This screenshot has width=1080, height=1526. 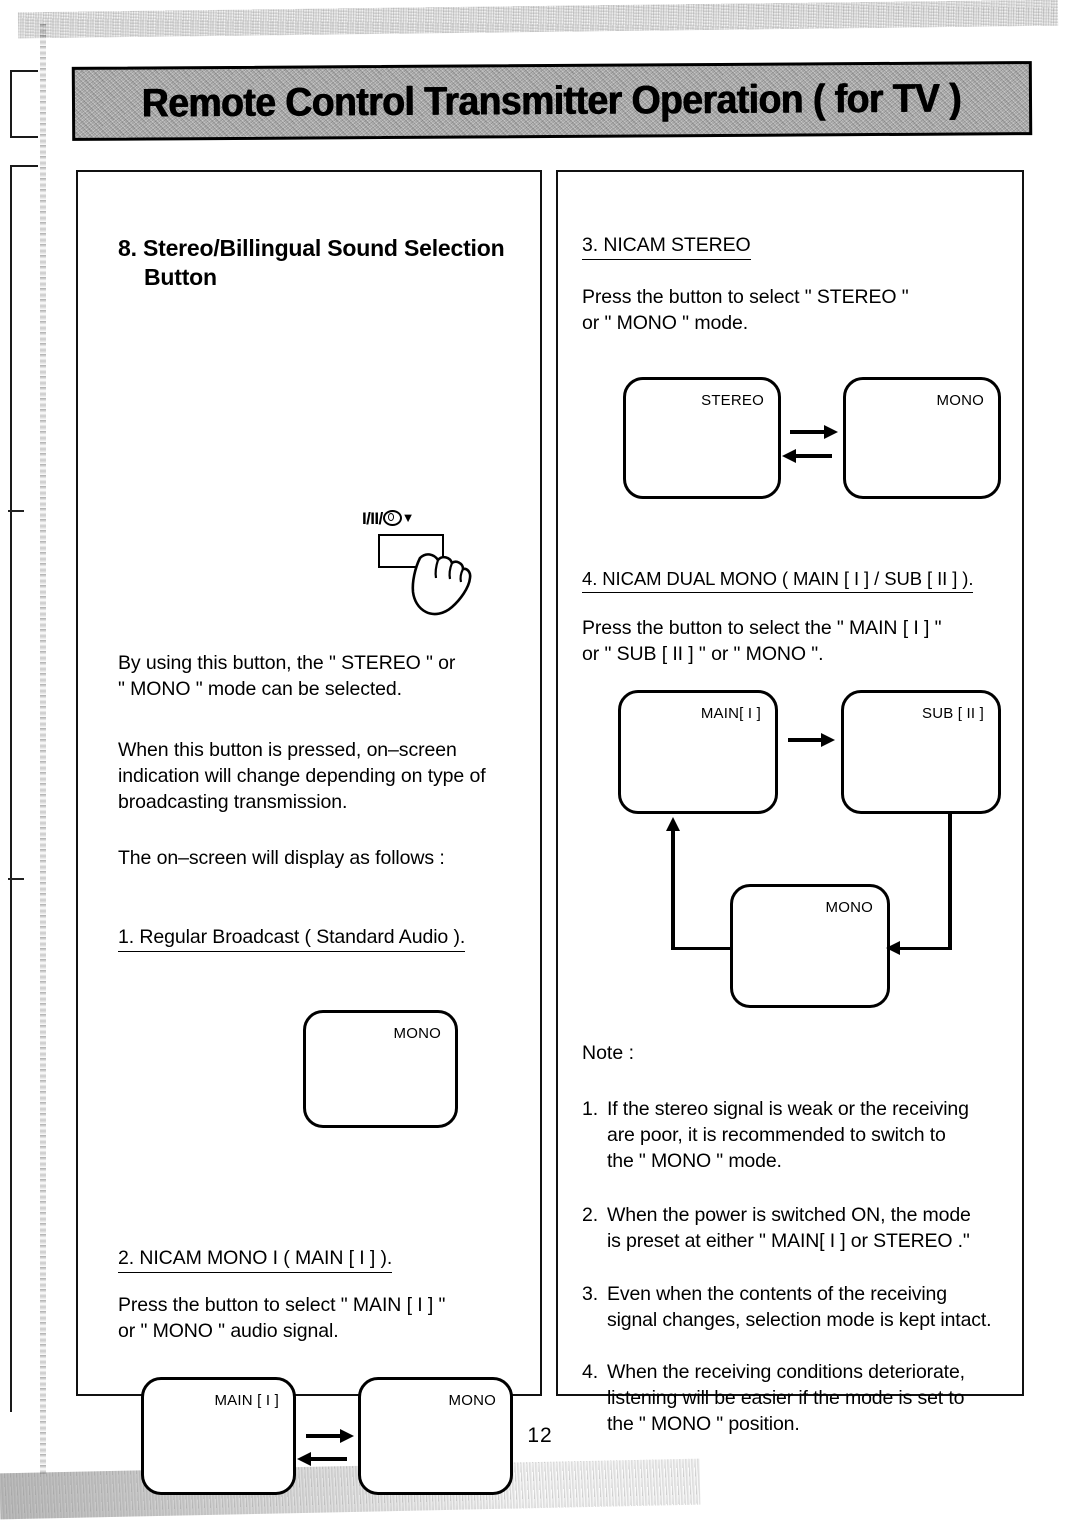 What do you see at coordinates (538, 19) in the screenshot?
I see `scan-artifact-top-edge` at bounding box center [538, 19].